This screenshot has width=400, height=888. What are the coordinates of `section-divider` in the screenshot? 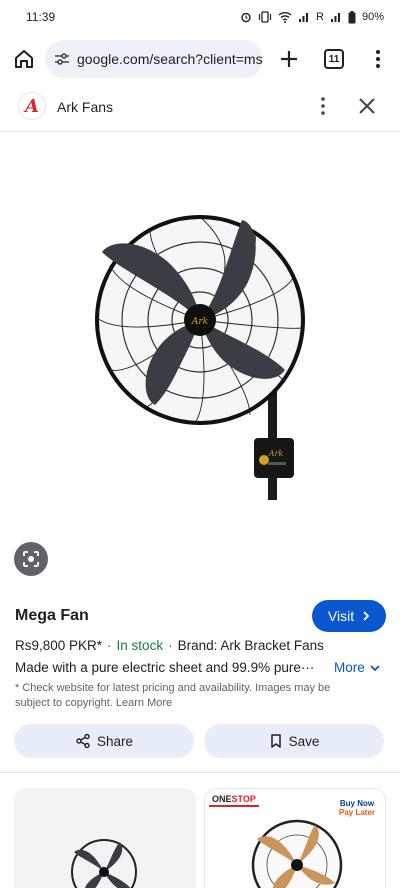 It's located at (200, 772).